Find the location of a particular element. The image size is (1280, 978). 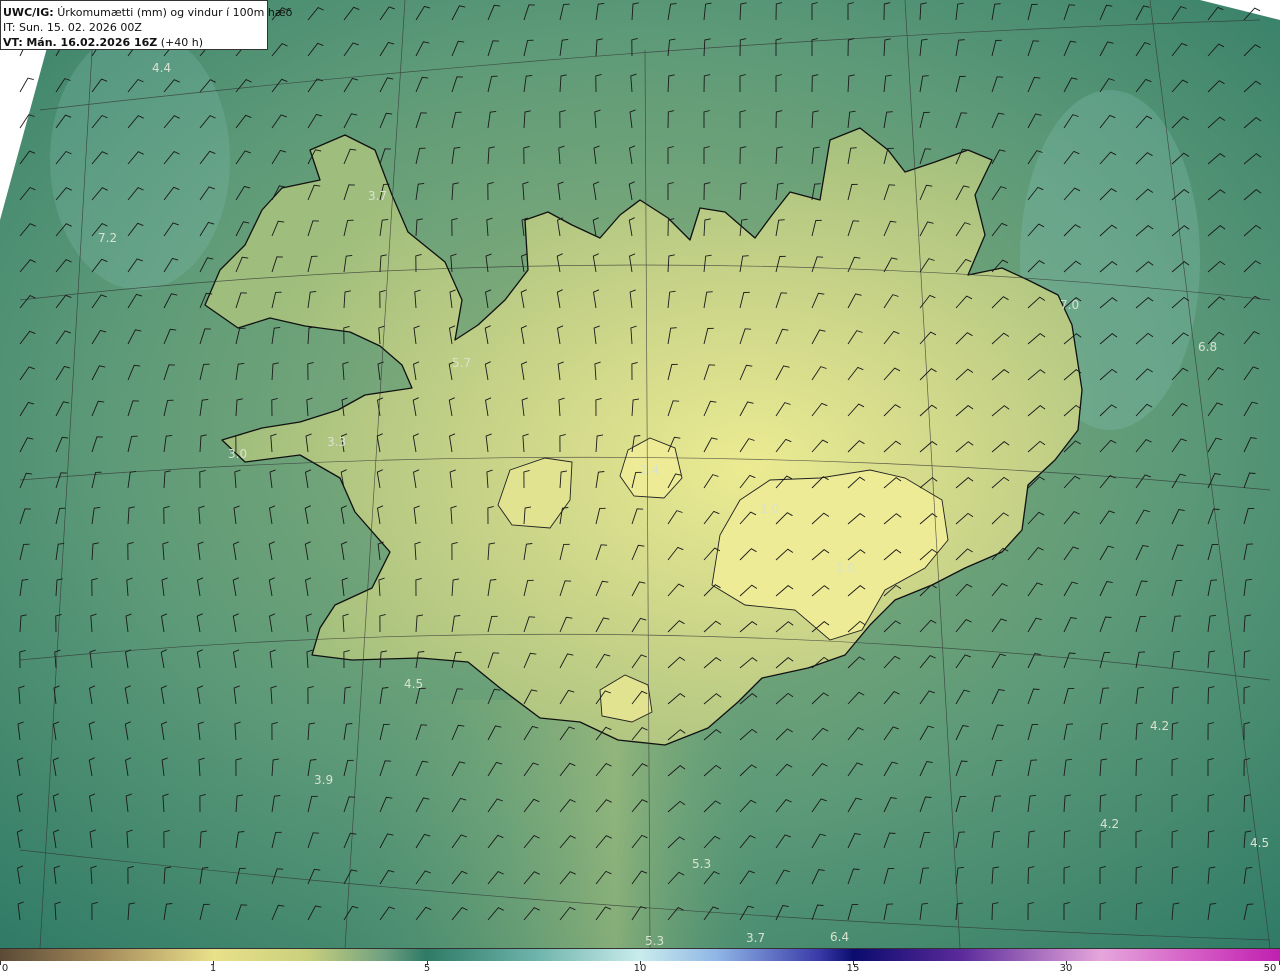

value-label: 5.7 is located at coordinates (461, 363).